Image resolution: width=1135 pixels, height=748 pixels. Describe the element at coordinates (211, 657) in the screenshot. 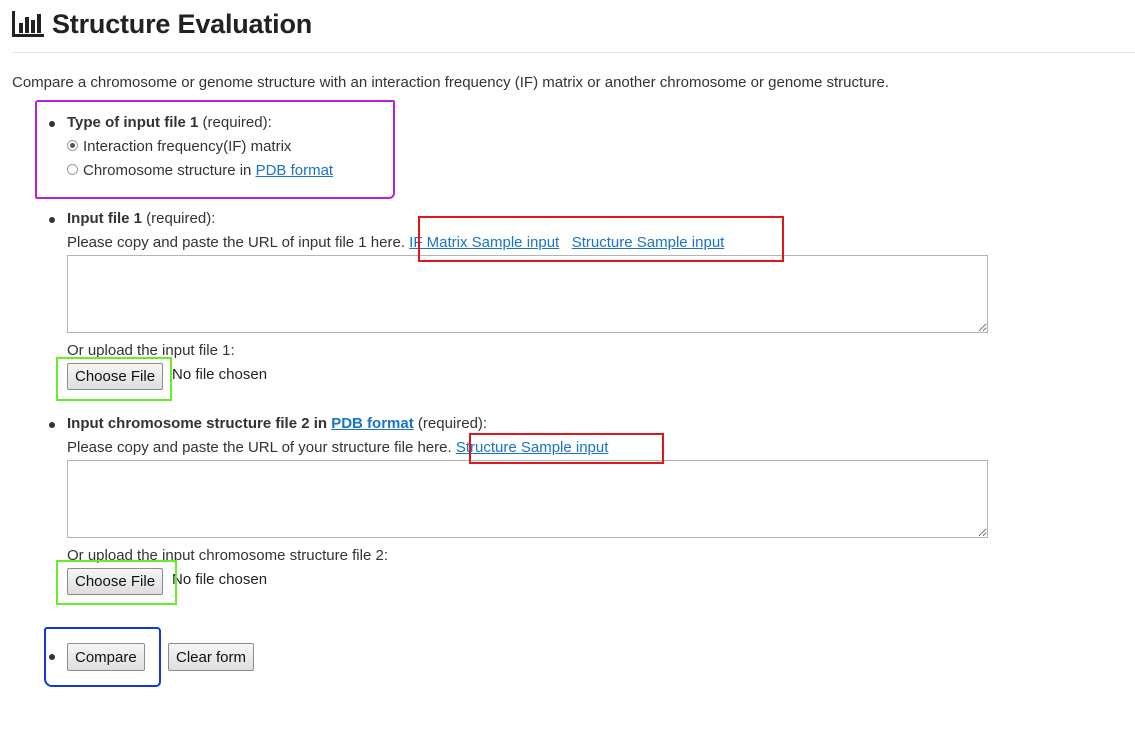

I see `clear-form-button: Clear form` at that location.